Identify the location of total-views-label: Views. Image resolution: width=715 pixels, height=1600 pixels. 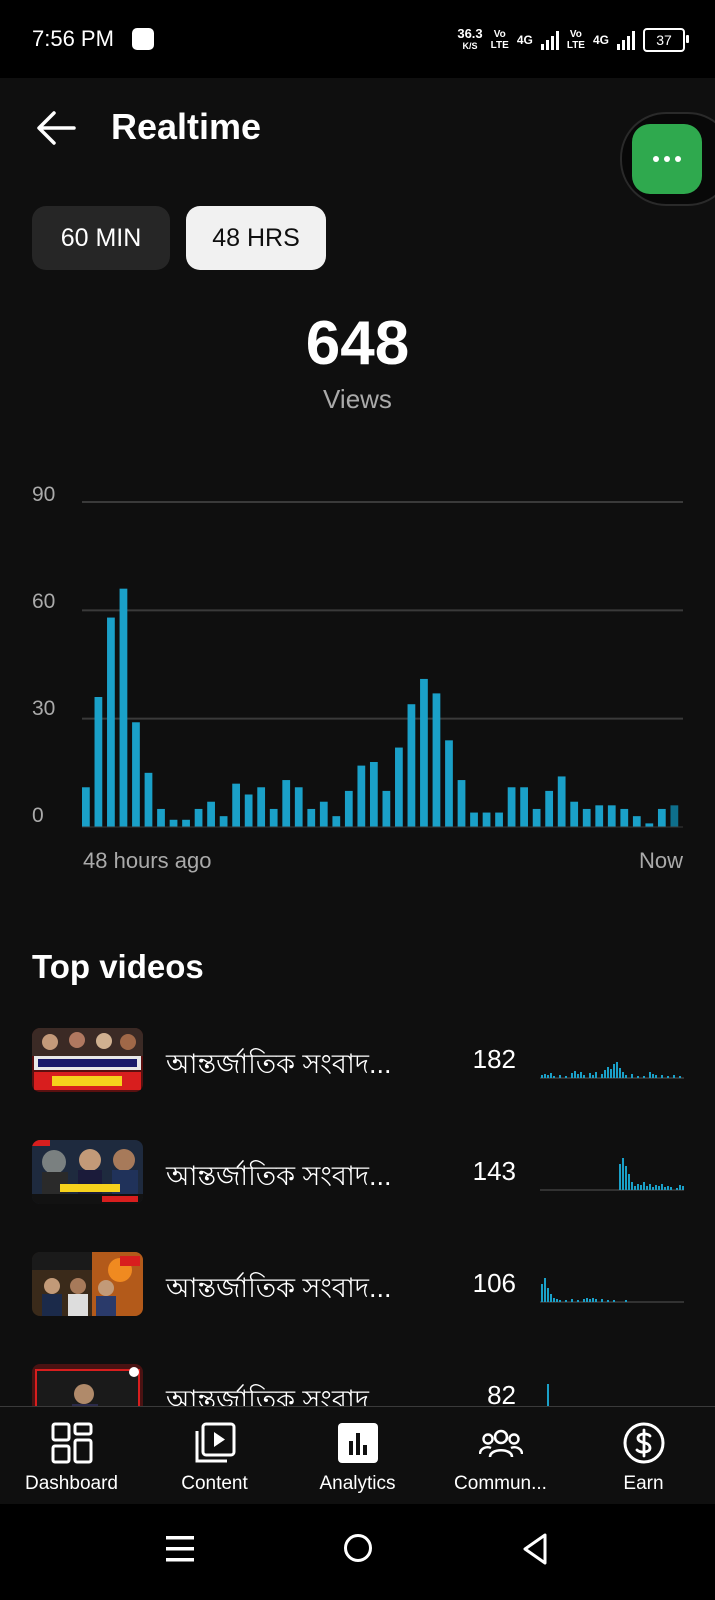
(357, 399).